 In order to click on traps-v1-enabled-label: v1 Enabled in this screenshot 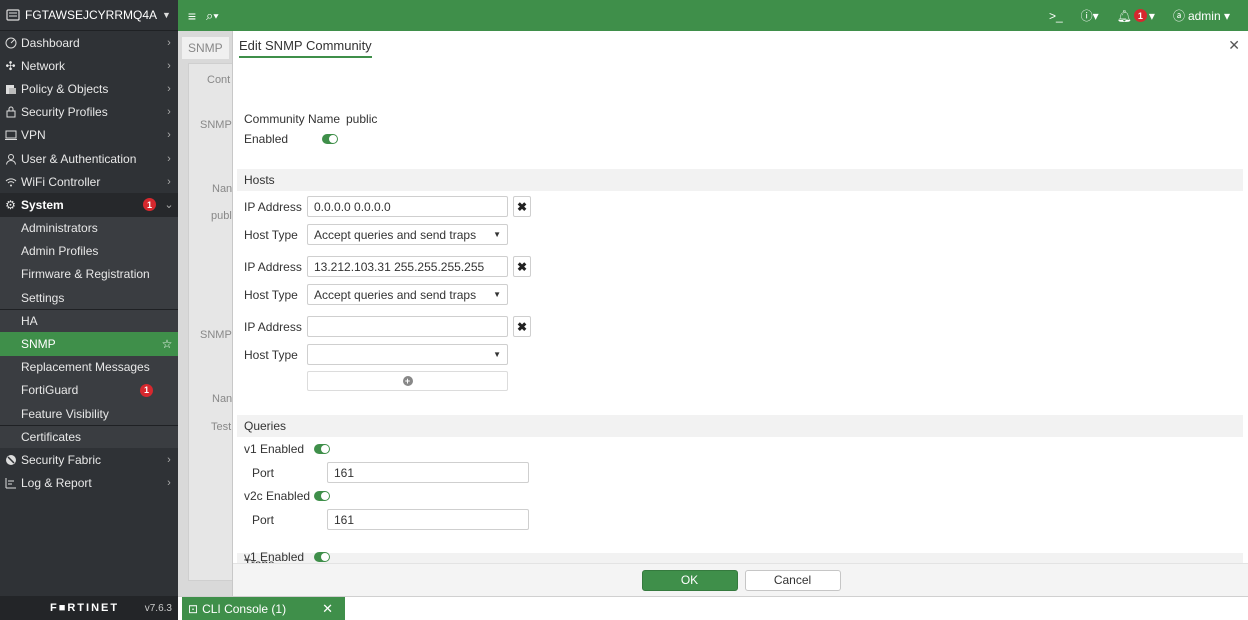, I will do `click(274, 557)`.